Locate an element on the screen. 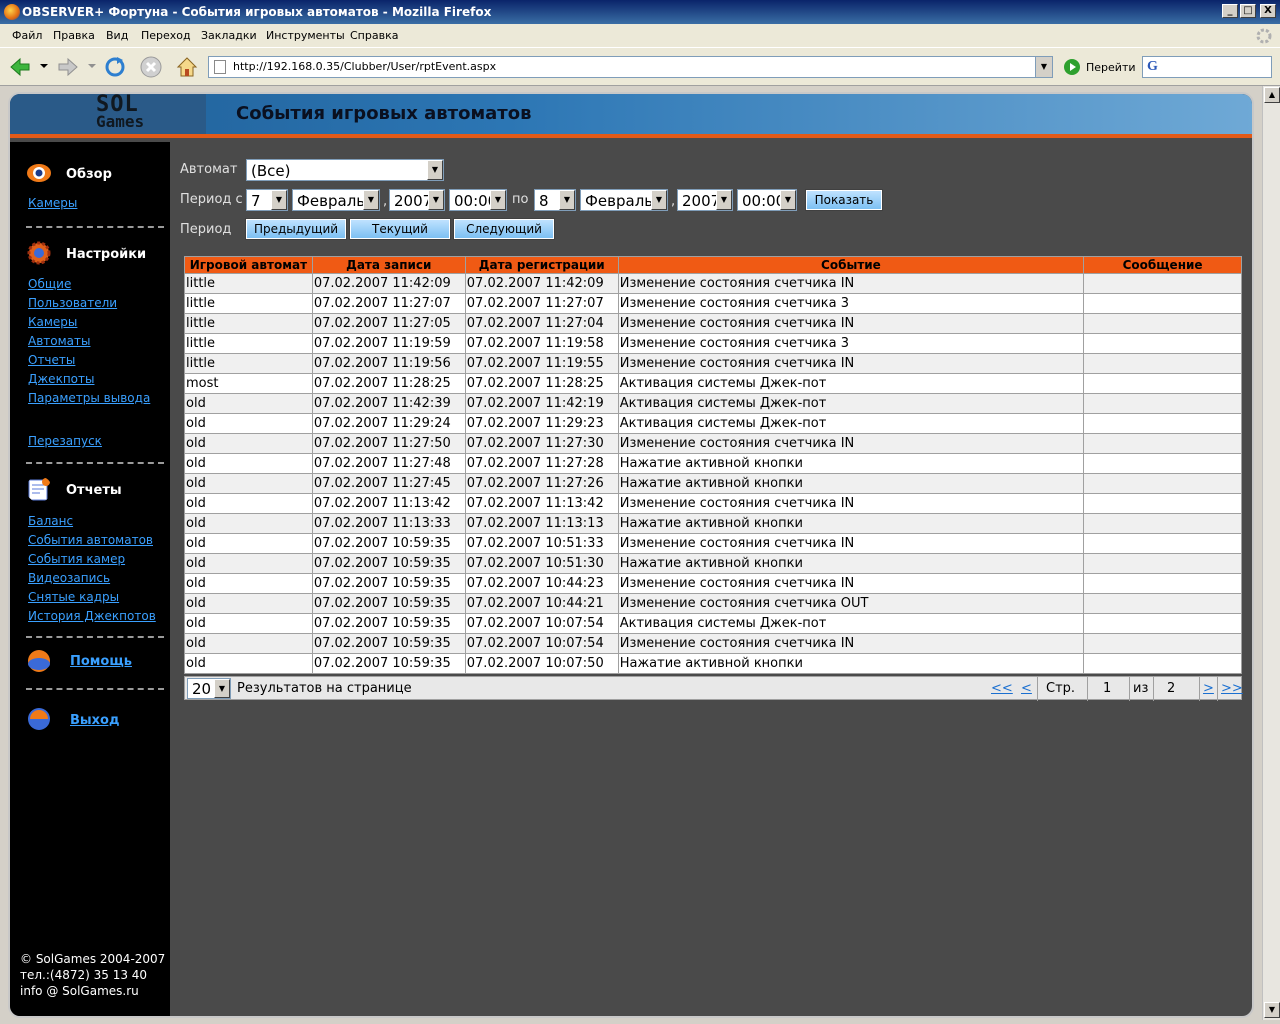  go-icon is located at coordinates (1072, 67).